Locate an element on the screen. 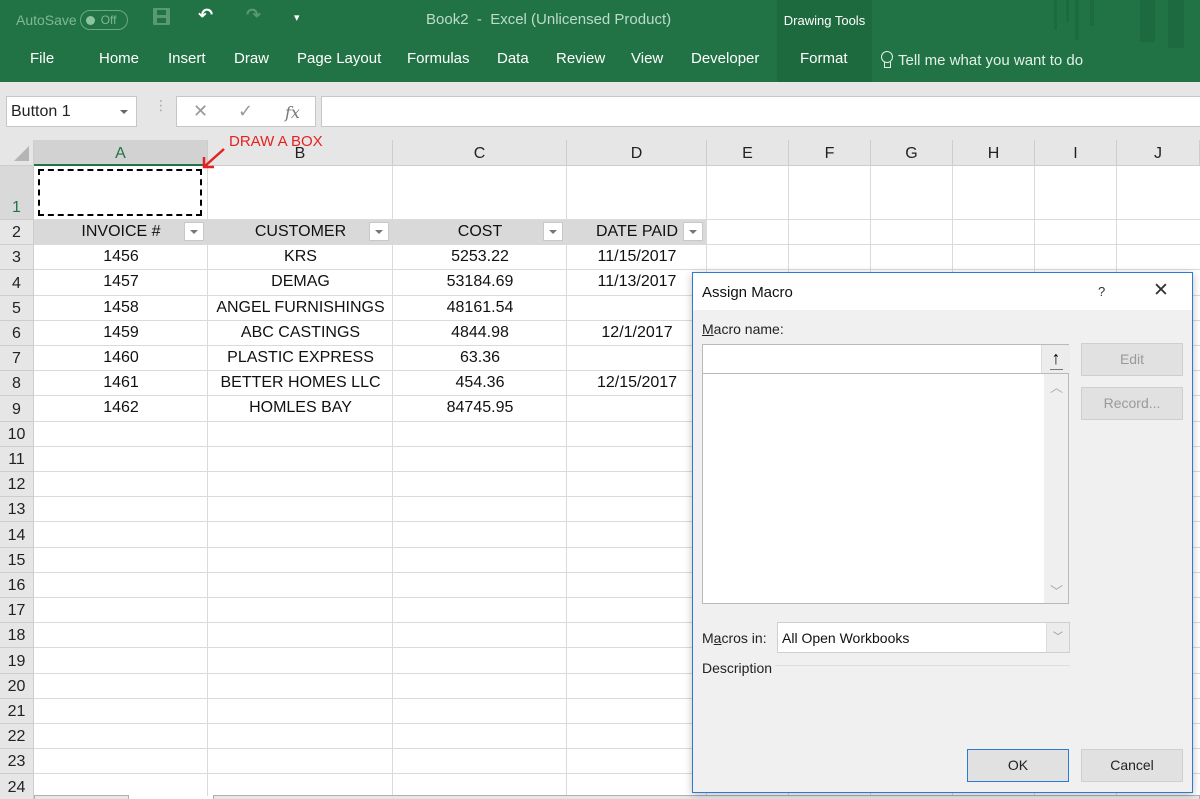  collapse-dialog-arrow-up-icon: ↑ is located at coordinates (1055, 359).